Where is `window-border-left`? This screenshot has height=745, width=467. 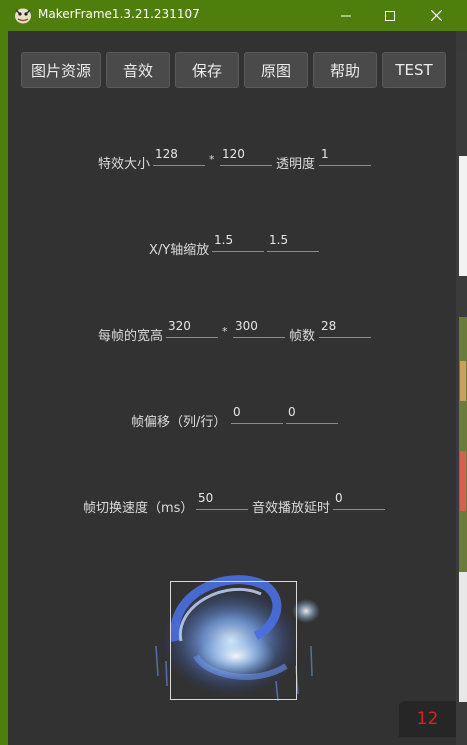 window-border-left is located at coordinates (4, 388).